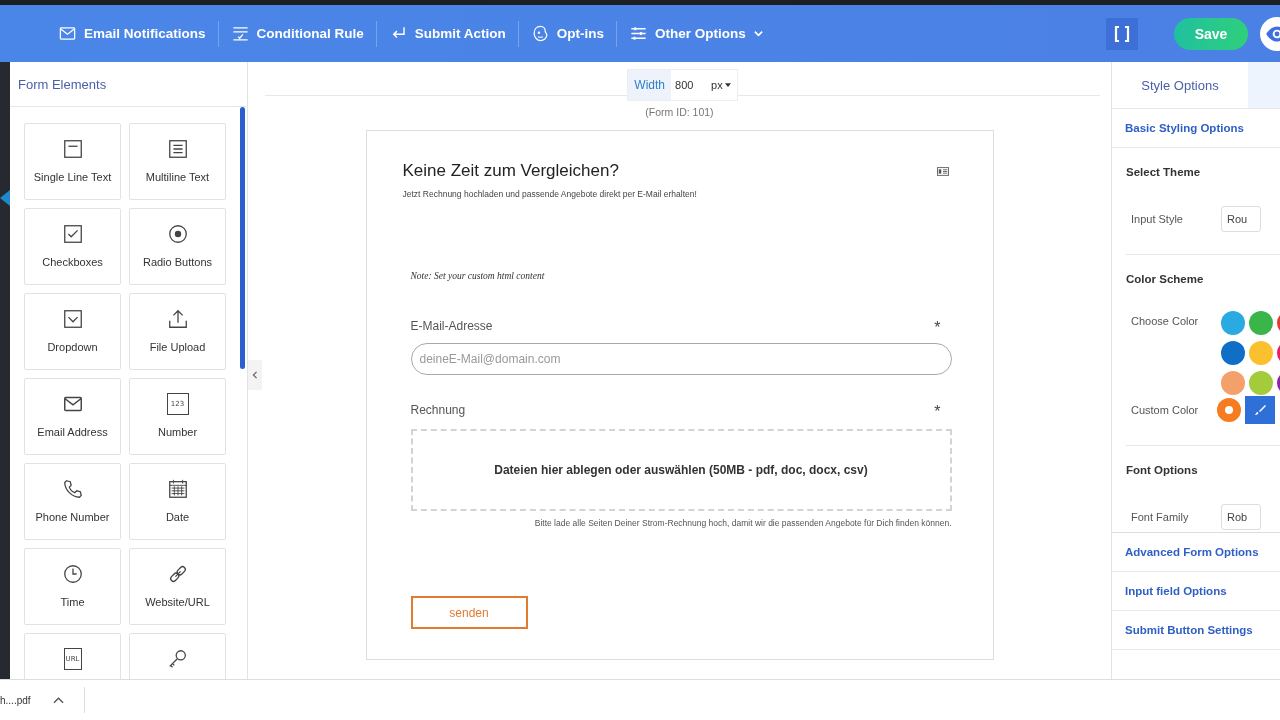 This screenshot has width=1280, height=720. Describe the element at coordinates (447, 33) in the screenshot. I see `toolbar-button: Submit Action` at that location.